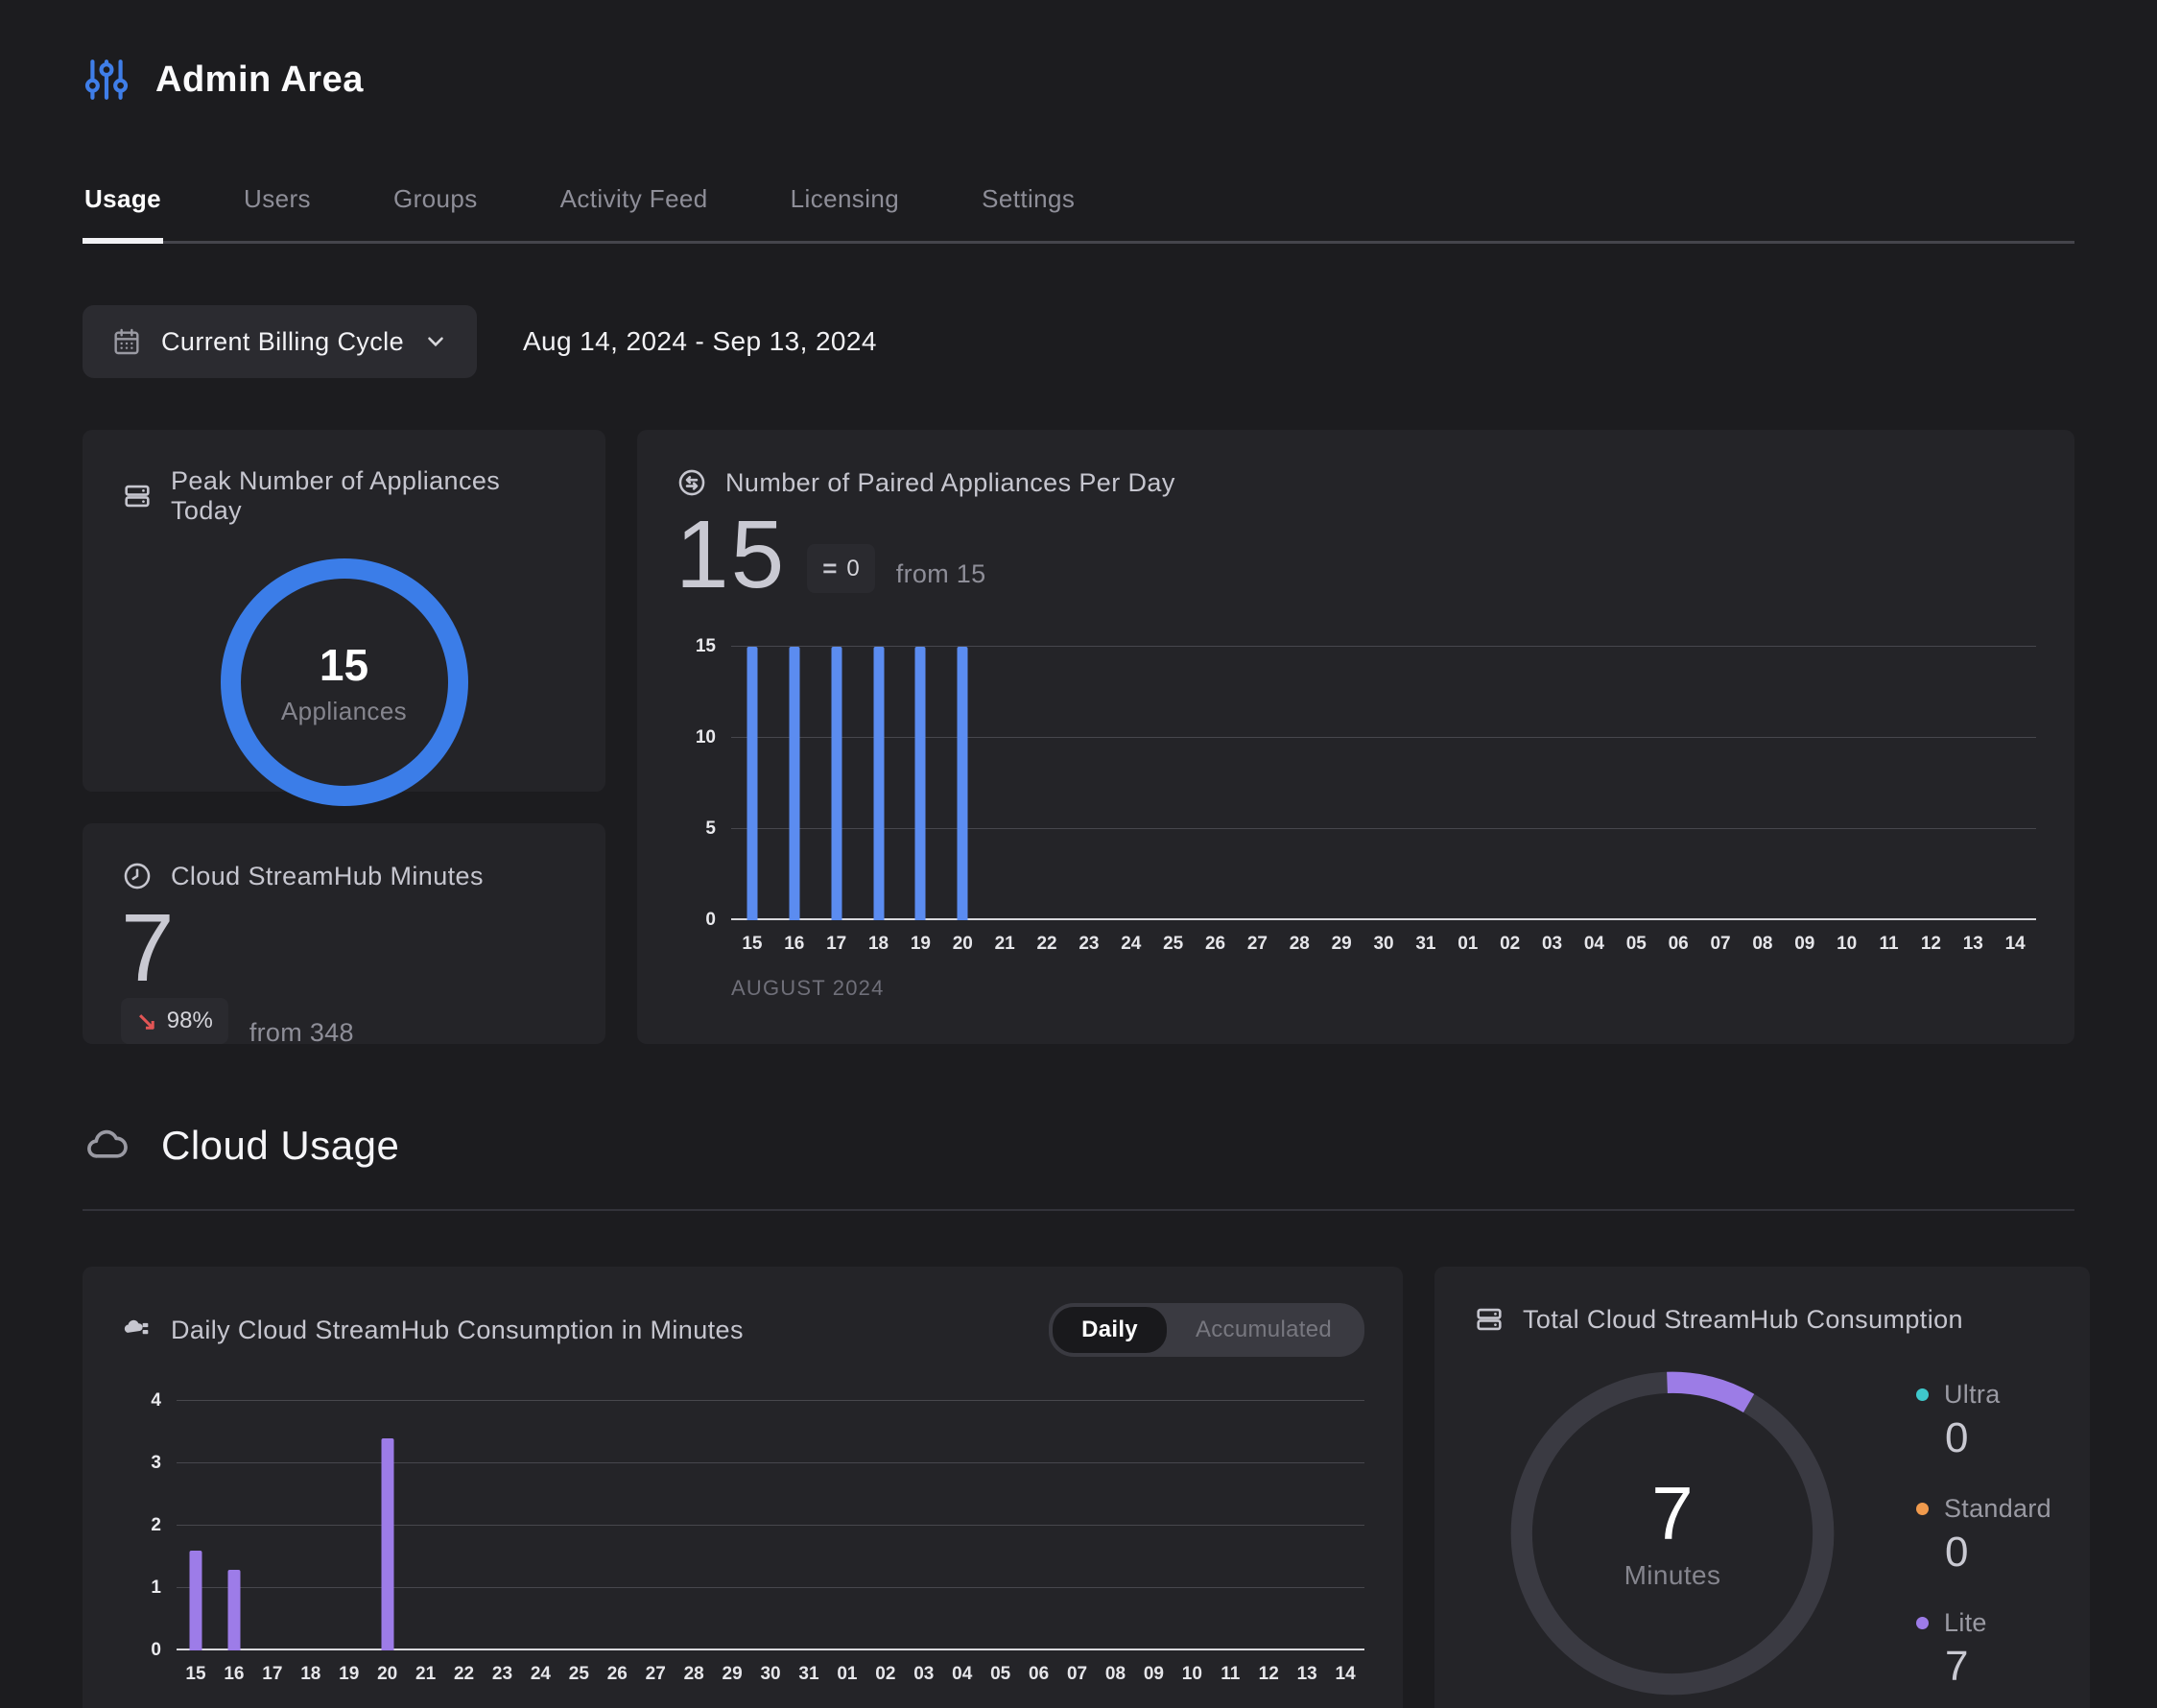  I want to click on tab-usage: Usage, so click(123, 207).